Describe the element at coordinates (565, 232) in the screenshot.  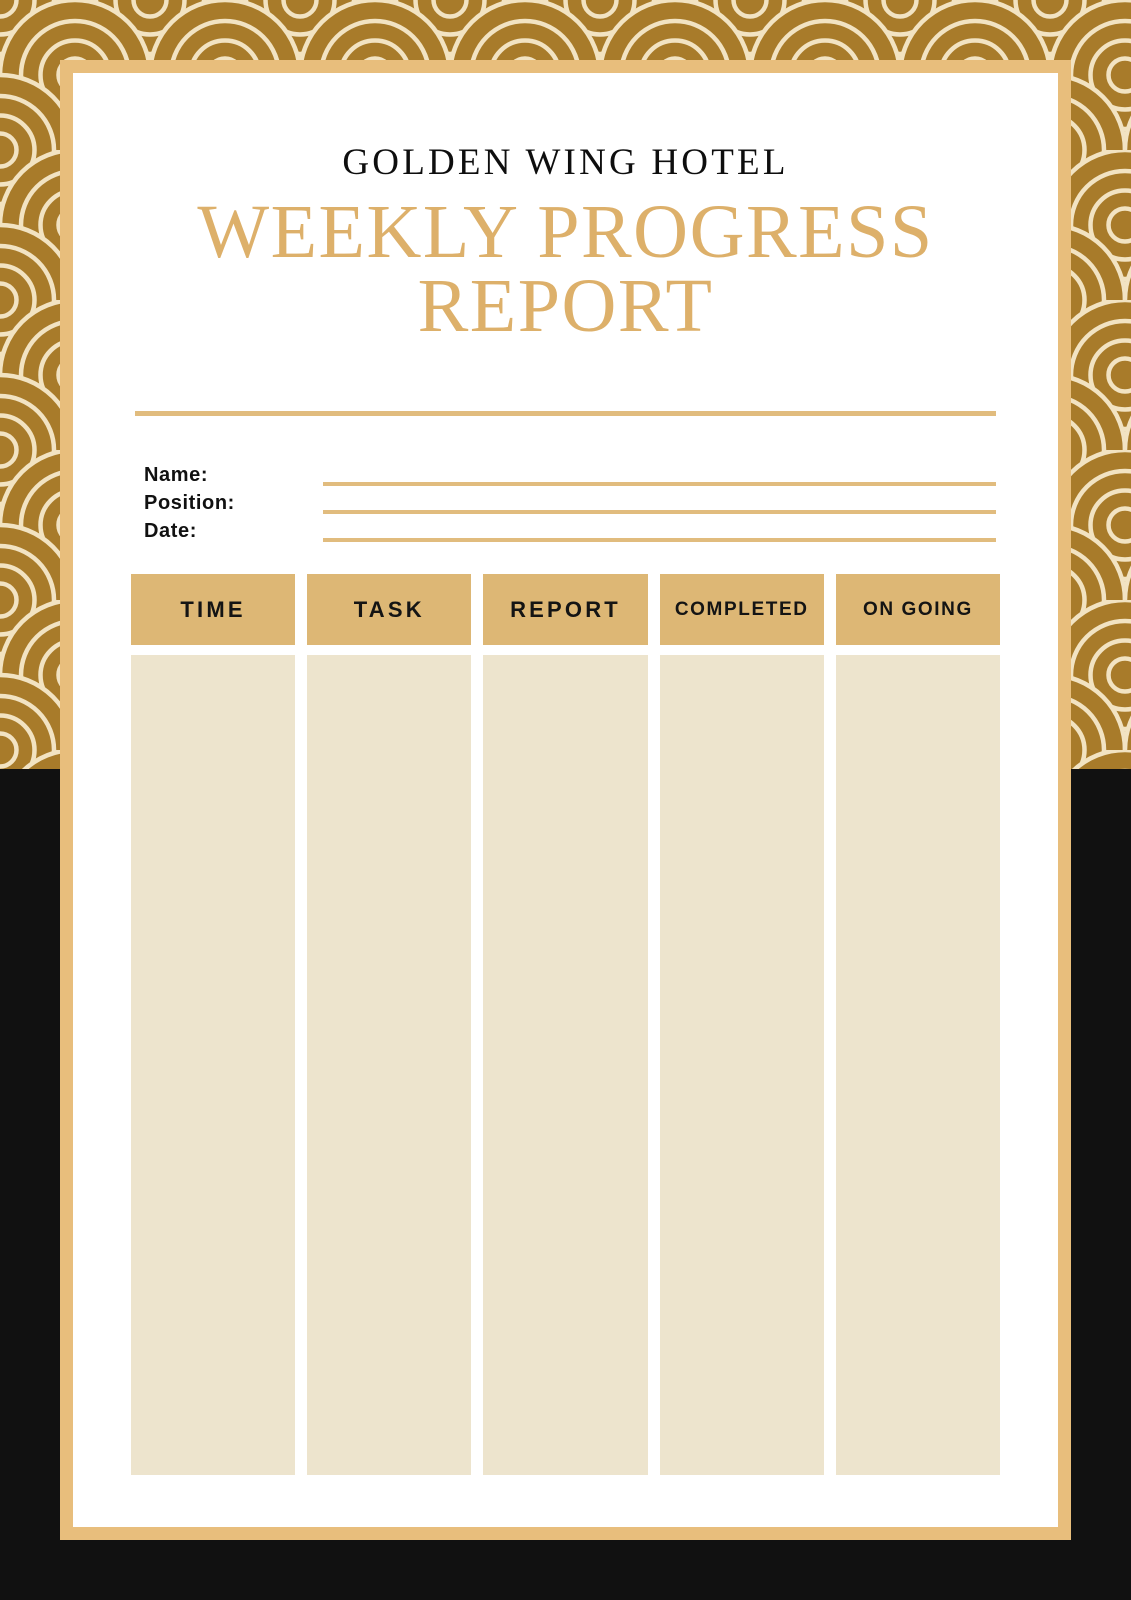
I see `page-title-line-1: WEEKLY PROGRESS` at that location.